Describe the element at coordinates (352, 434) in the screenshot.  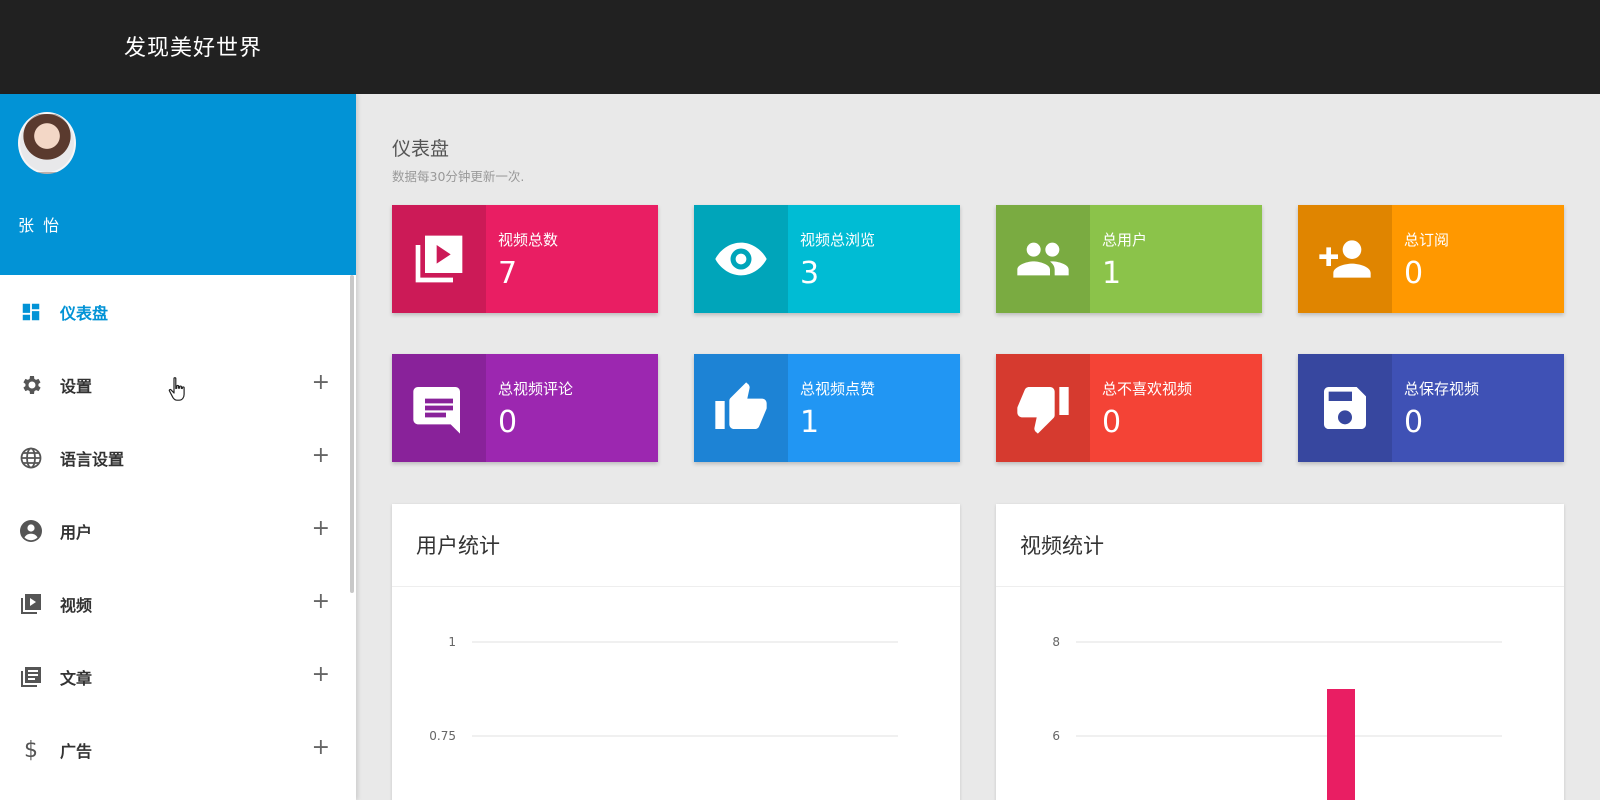
I see `sidebar-scrollbar` at that location.